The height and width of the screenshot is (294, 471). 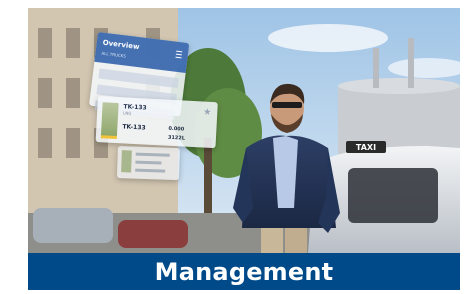 I want to click on star-icon: ★, so click(x=207, y=113).